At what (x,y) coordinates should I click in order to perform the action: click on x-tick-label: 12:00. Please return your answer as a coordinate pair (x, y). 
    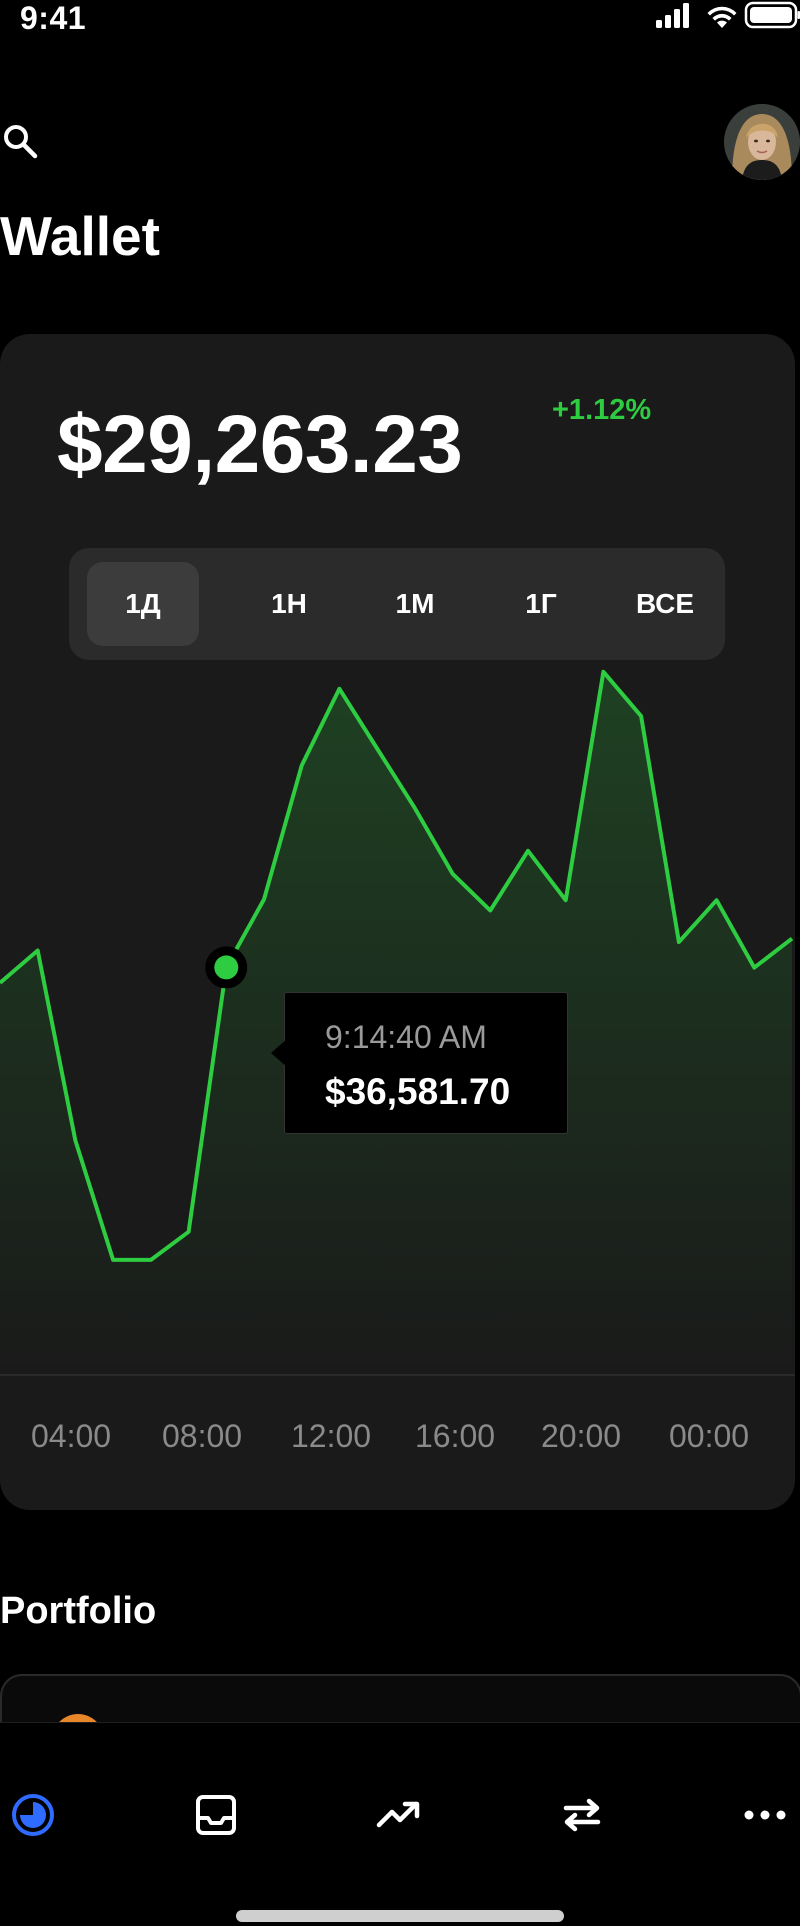
    Looking at the image, I should click on (331, 1436).